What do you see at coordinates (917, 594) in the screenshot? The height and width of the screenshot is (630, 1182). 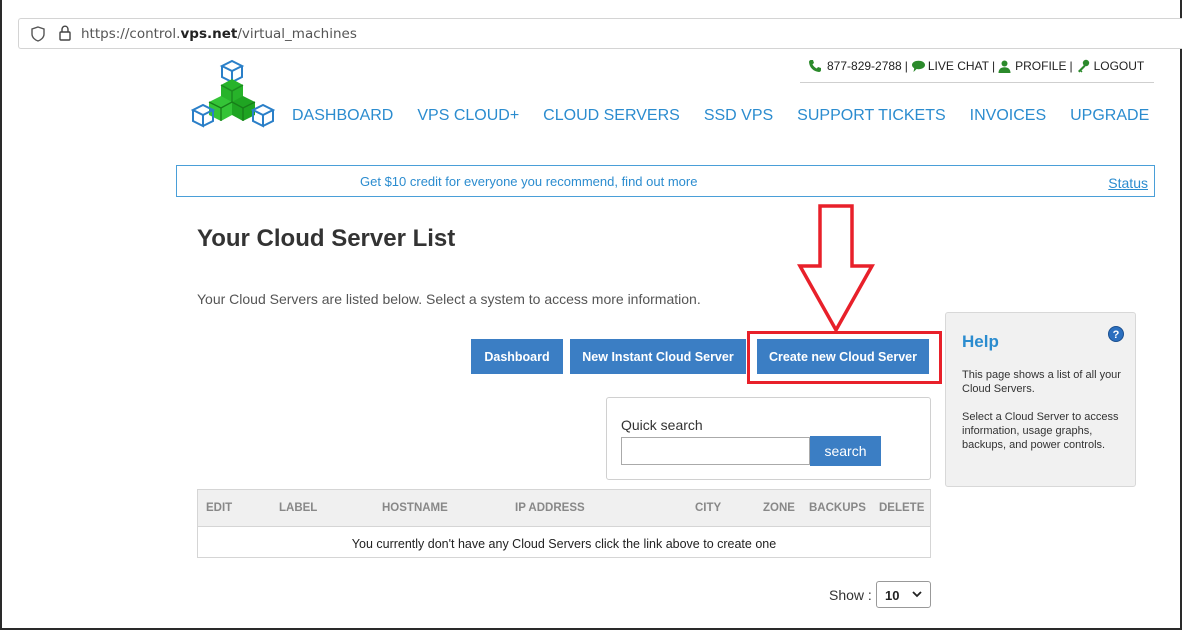 I see `chevron-down-icon` at bounding box center [917, 594].